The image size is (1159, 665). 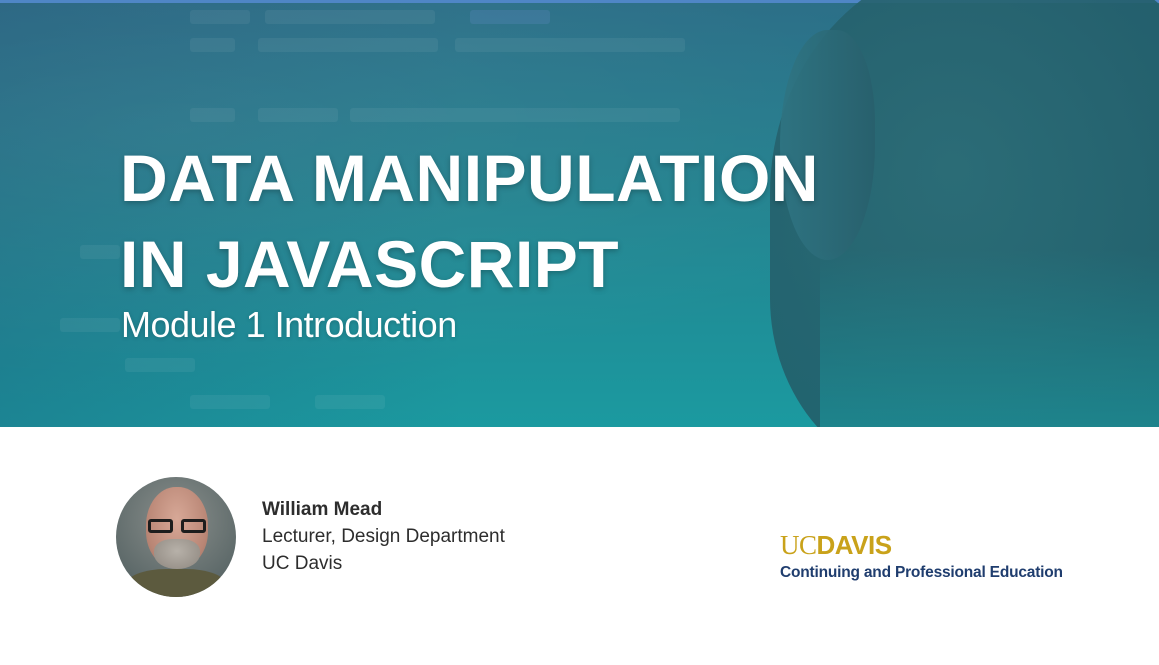 What do you see at coordinates (177, 554) in the screenshot?
I see `avatar-beard` at bounding box center [177, 554].